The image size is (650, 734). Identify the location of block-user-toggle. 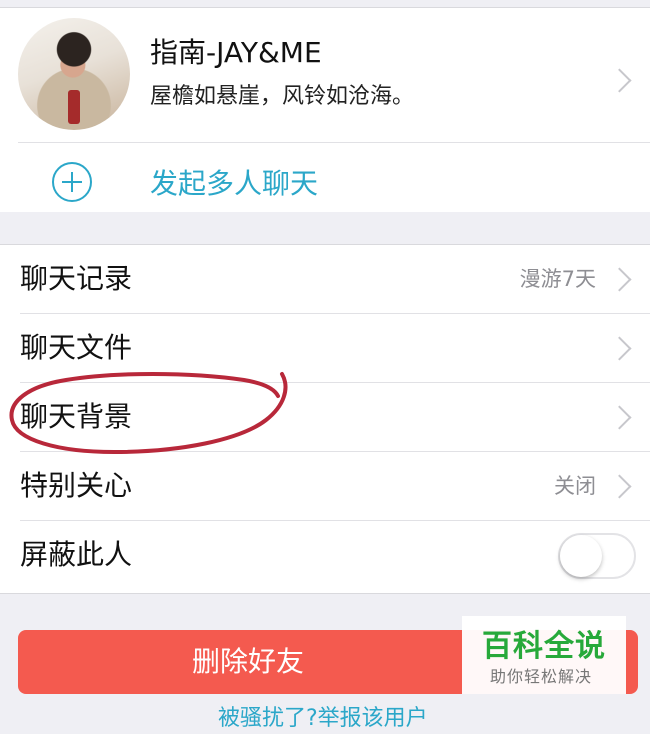
(597, 556).